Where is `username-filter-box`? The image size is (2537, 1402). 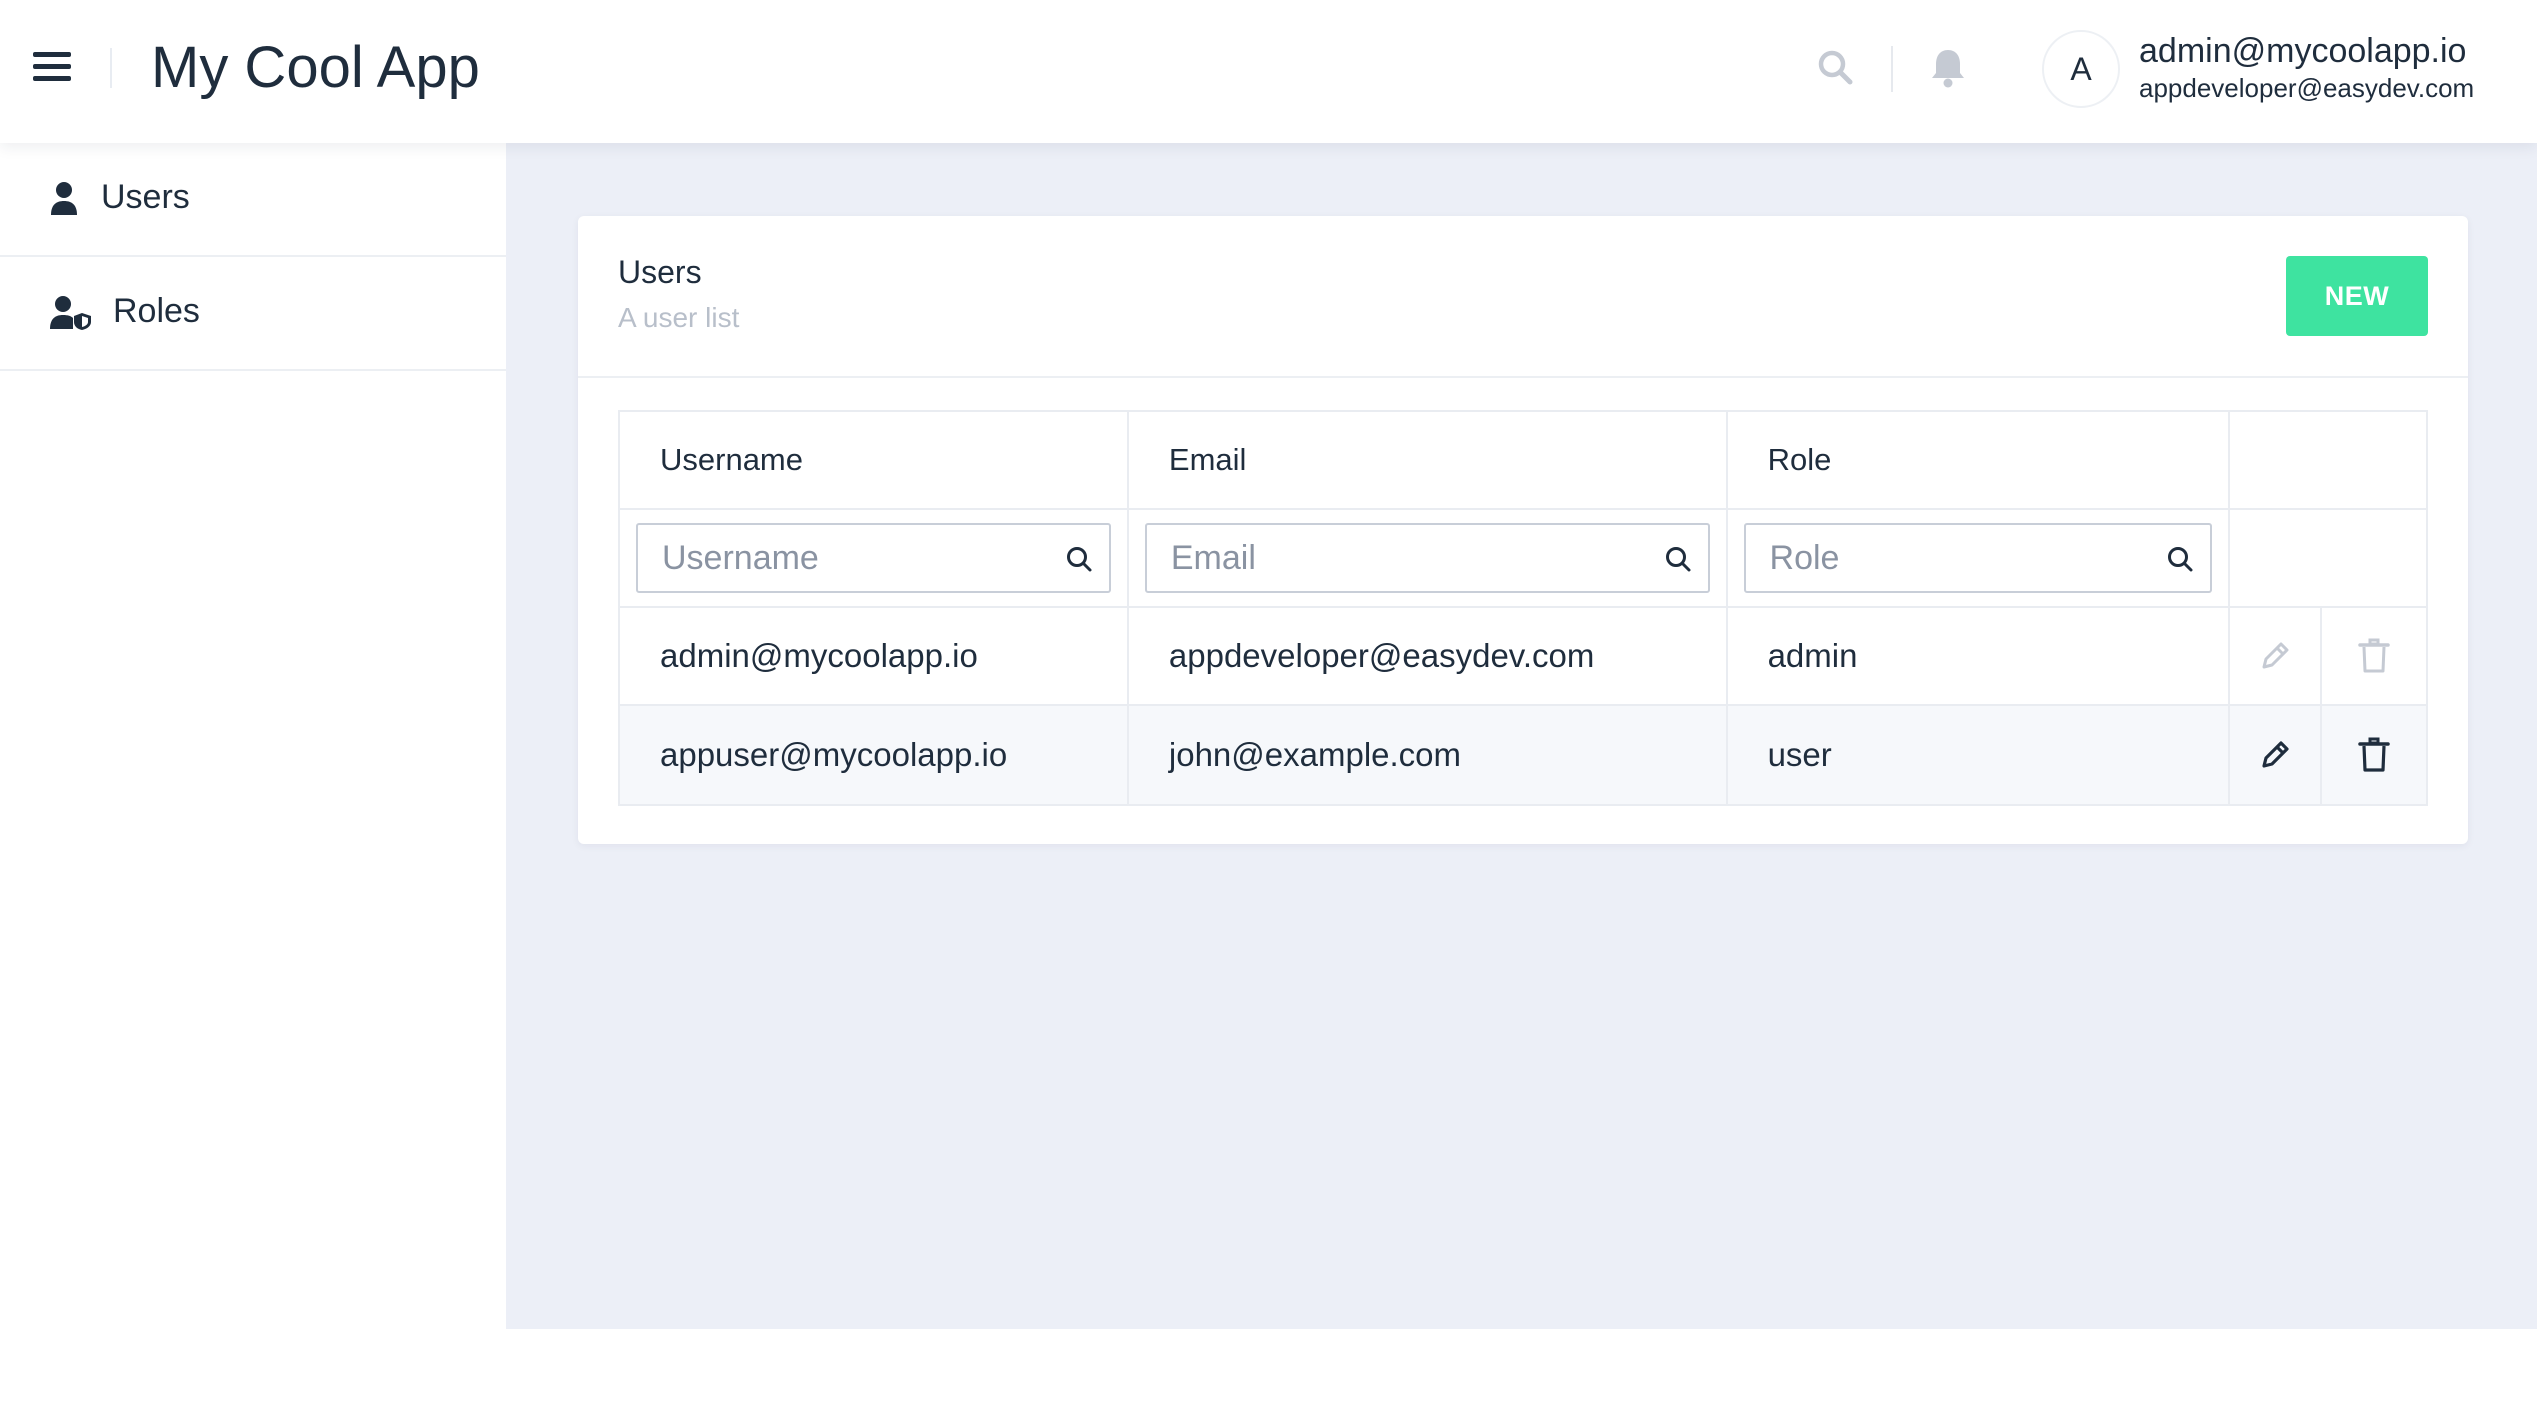 username-filter-box is located at coordinates (873, 558).